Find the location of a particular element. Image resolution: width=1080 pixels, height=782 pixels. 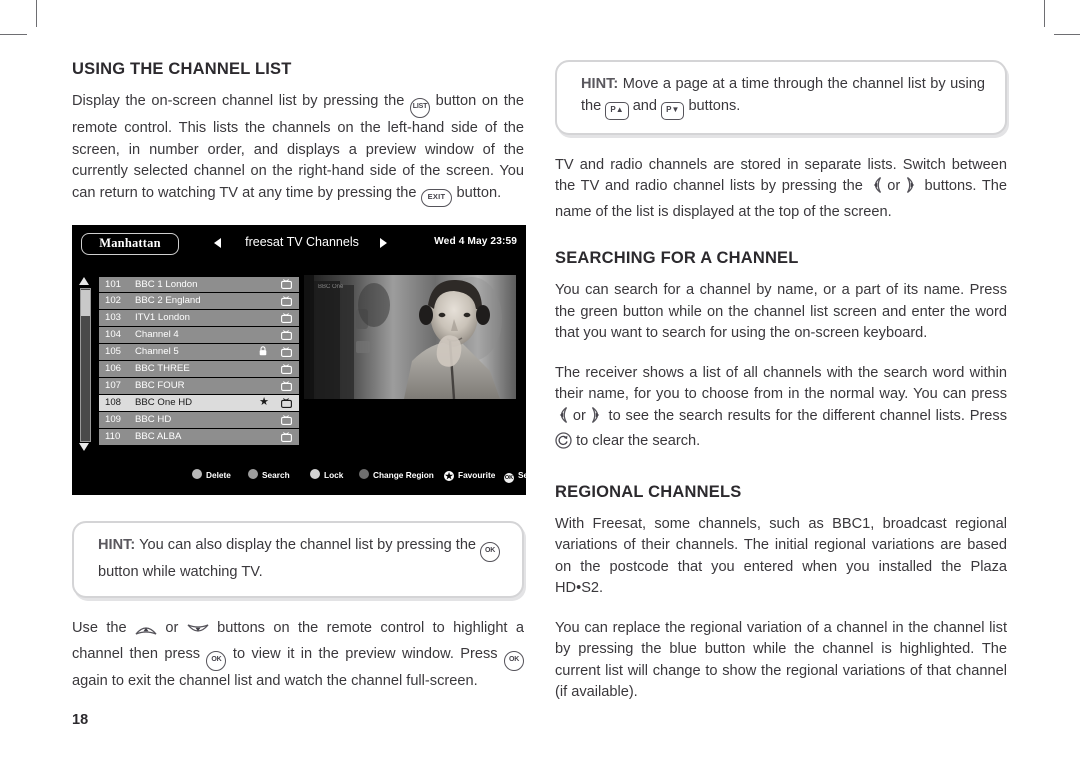

footer-button-label: Favourite is located at coordinates (477, 474).